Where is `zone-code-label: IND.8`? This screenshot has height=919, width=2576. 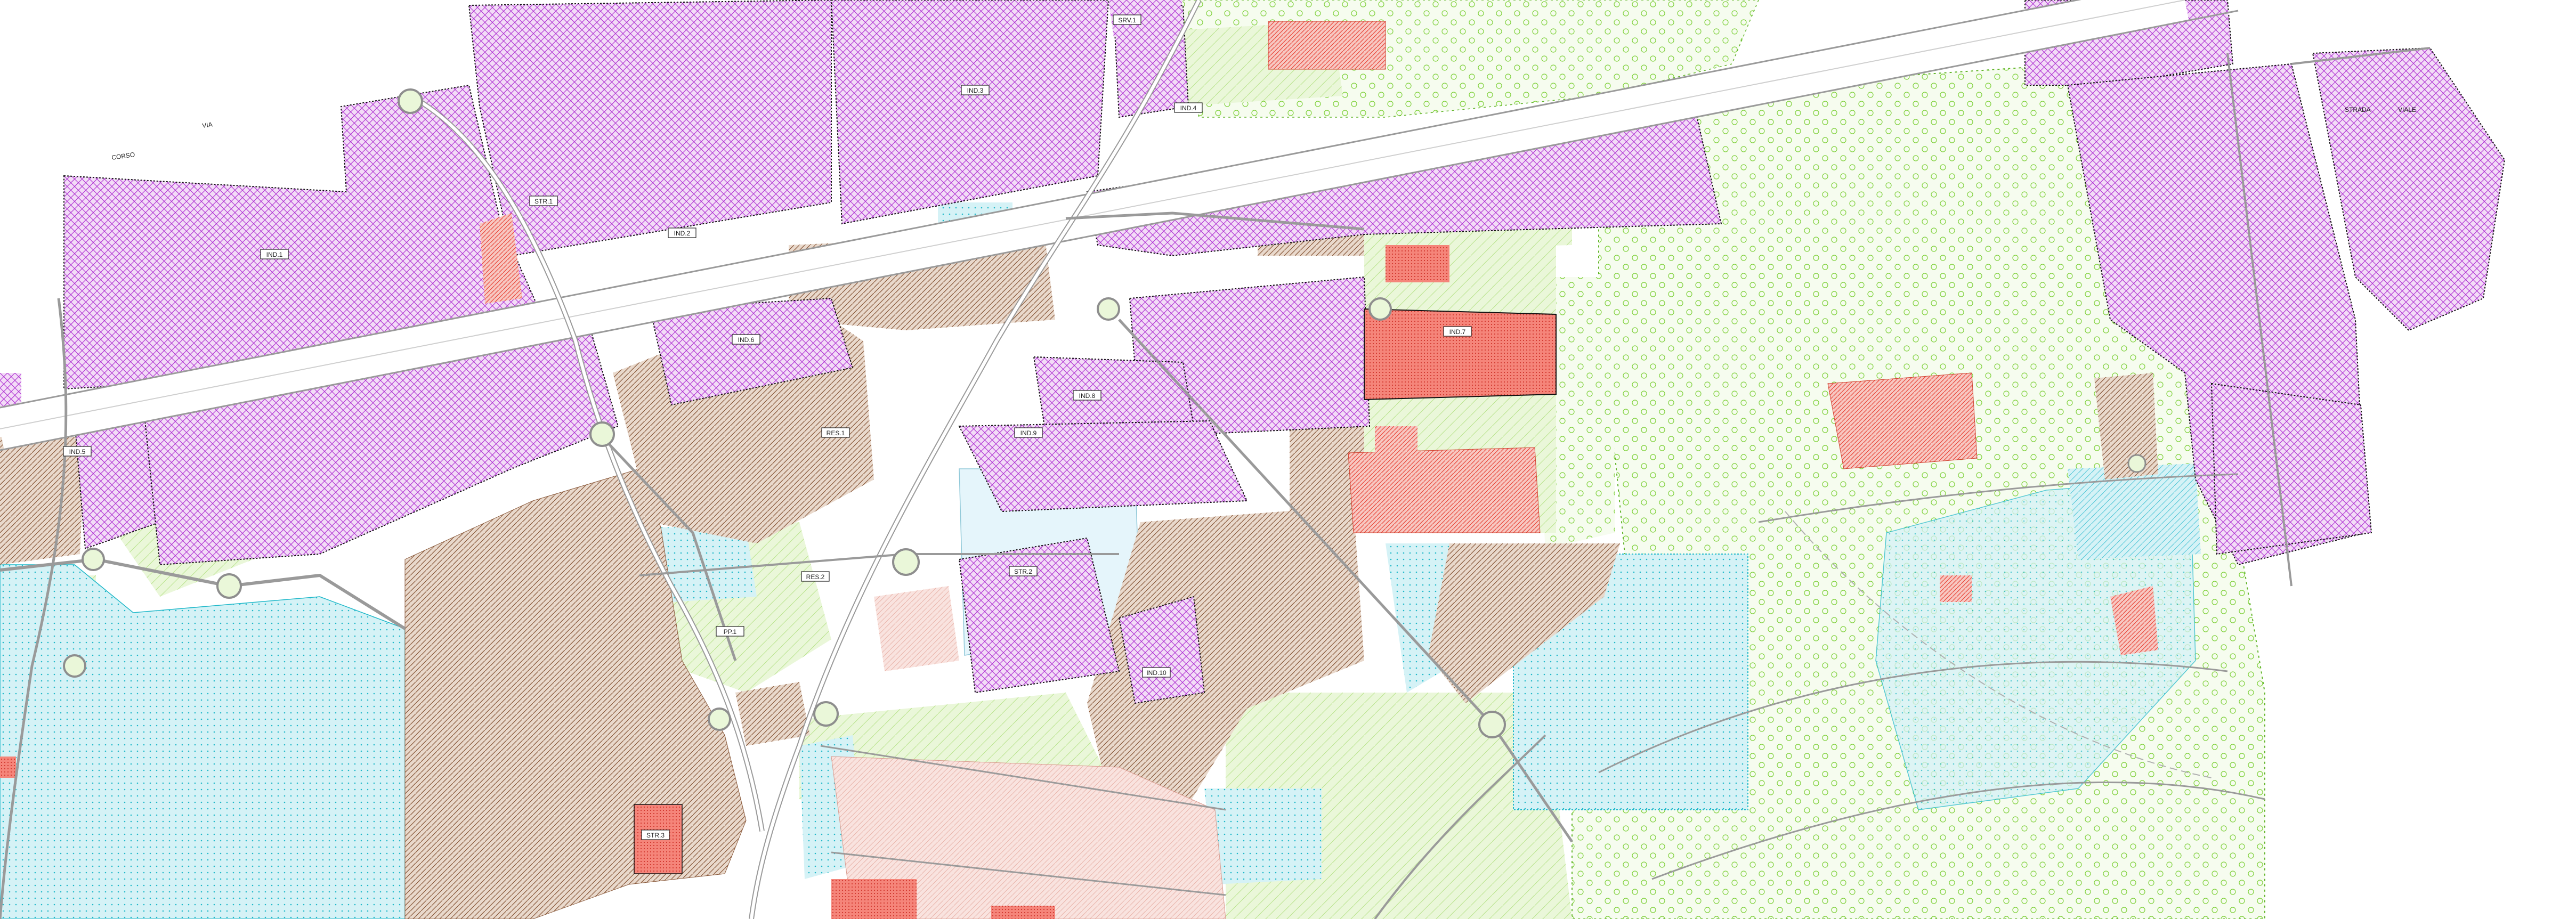 zone-code-label: IND.8 is located at coordinates (1087, 395).